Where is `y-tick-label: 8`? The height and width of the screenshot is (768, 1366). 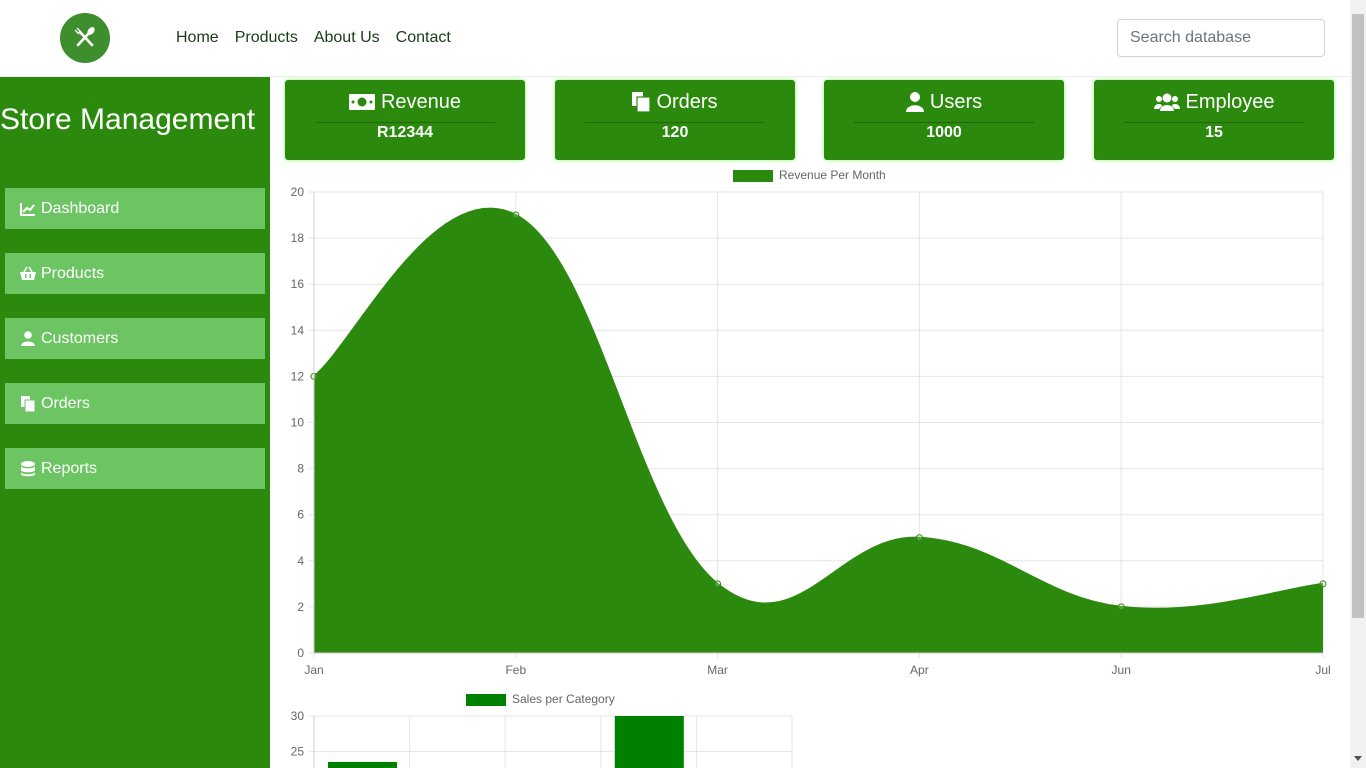
y-tick-label: 8 is located at coordinates (300, 469).